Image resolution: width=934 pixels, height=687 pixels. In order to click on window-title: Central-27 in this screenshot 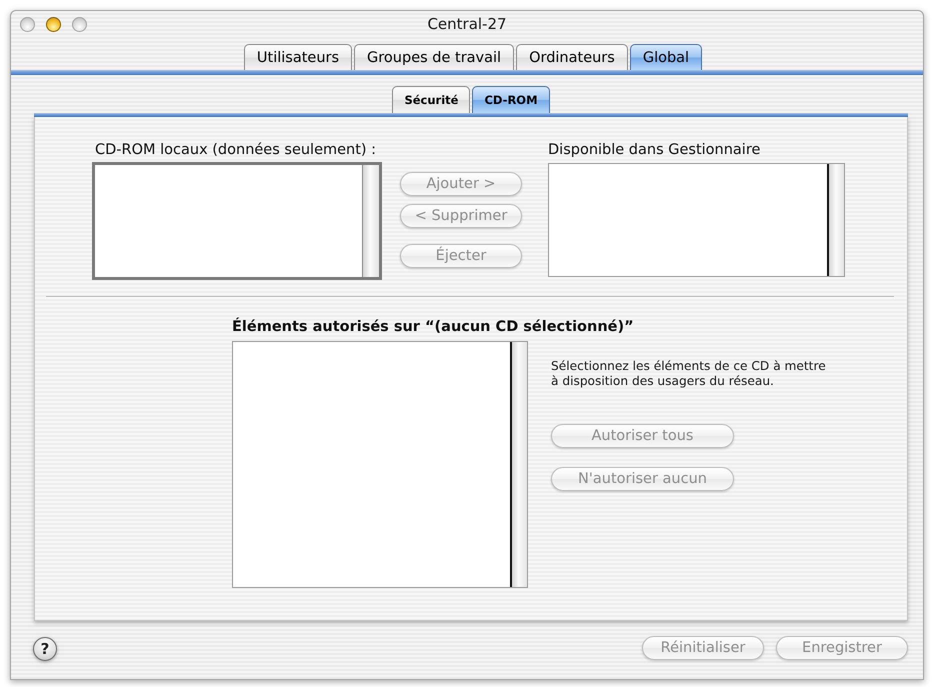, I will do `click(467, 24)`.